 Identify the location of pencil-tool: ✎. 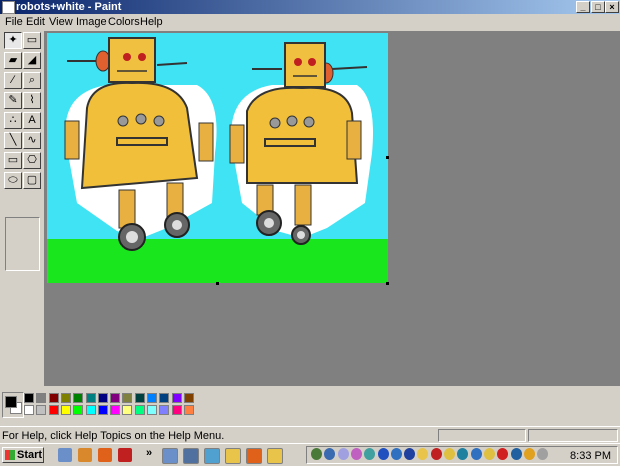
(13, 100).